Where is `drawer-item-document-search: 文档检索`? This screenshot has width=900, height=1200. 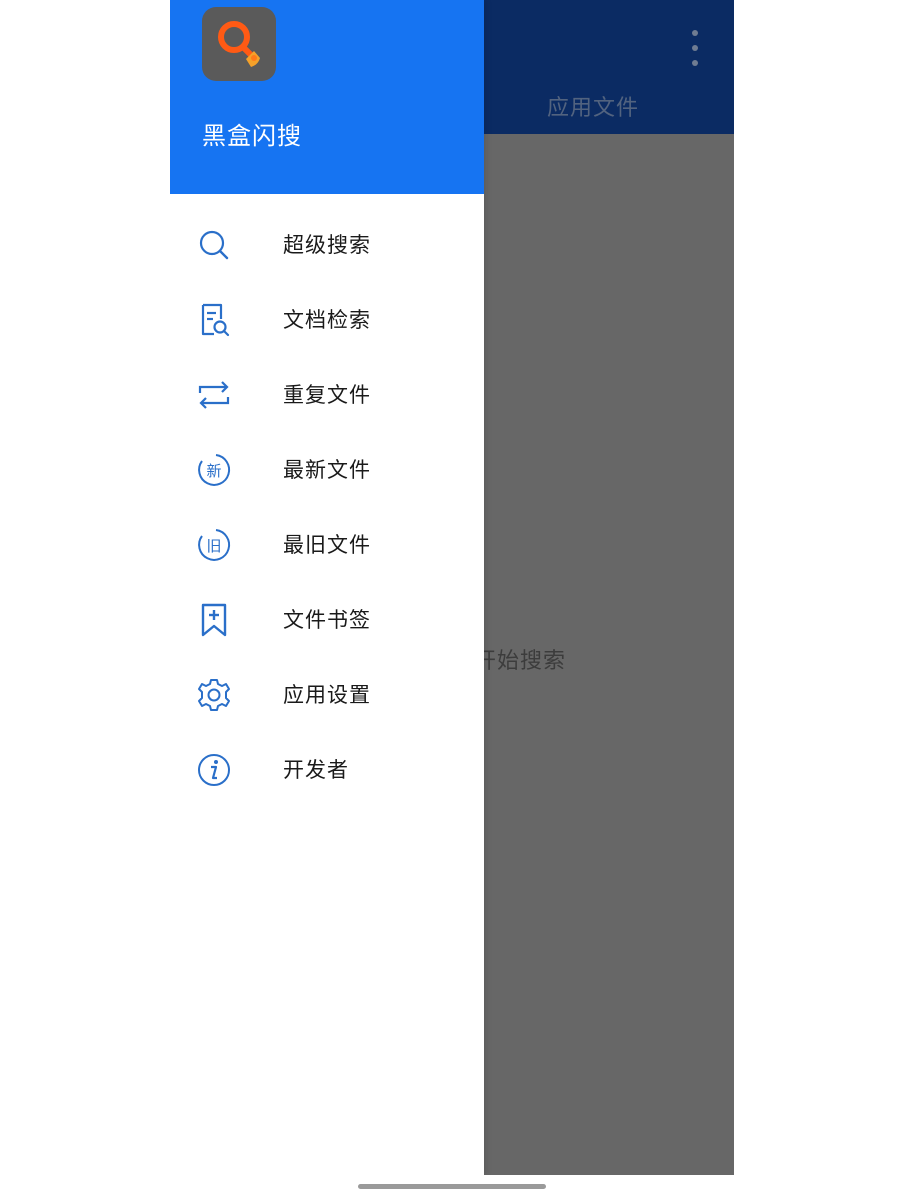
drawer-item-document-search: 文档检索 is located at coordinates (327, 319).